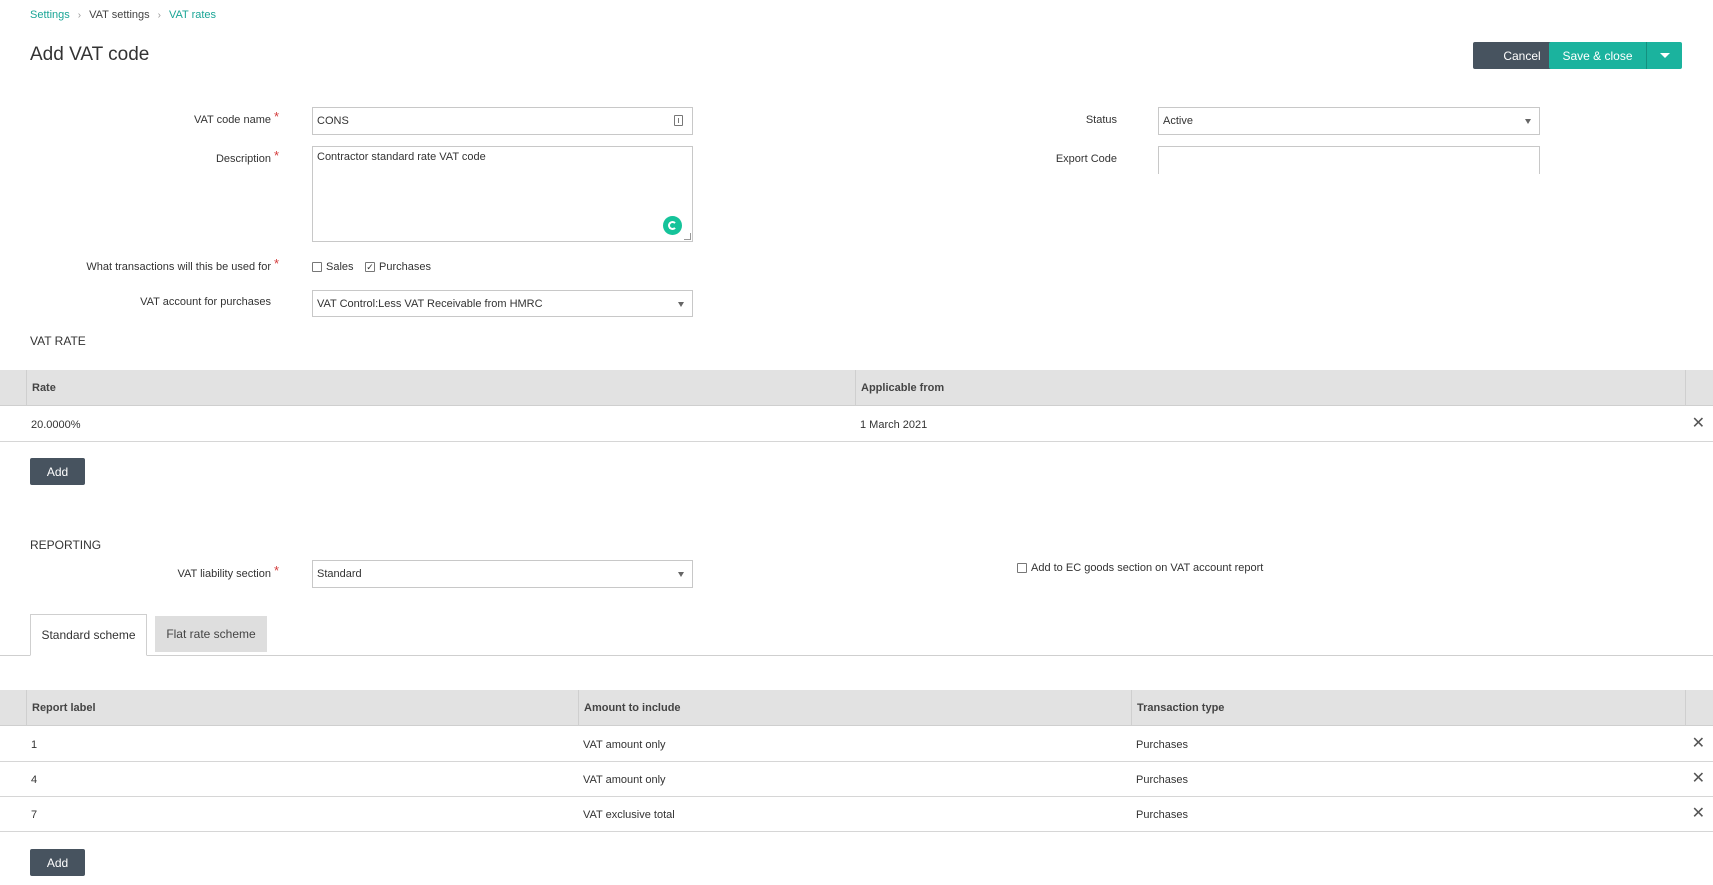 This screenshot has width=1713, height=885. I want to click on add-vat-rate-button: Add, so click(57, 471).